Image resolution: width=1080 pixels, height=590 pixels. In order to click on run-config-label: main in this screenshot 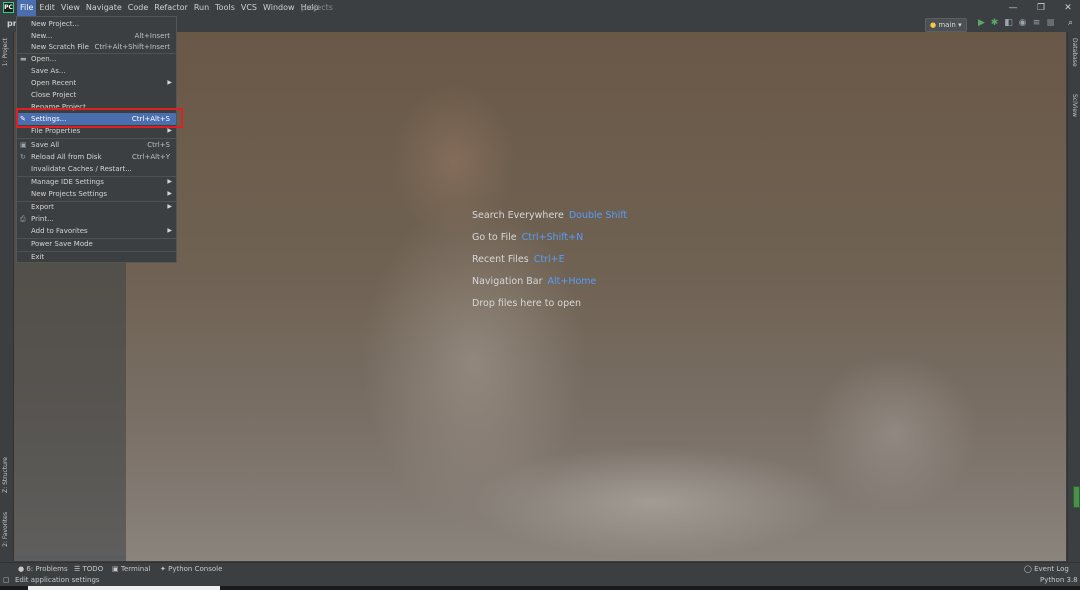, I will do `click(947, 25)`.